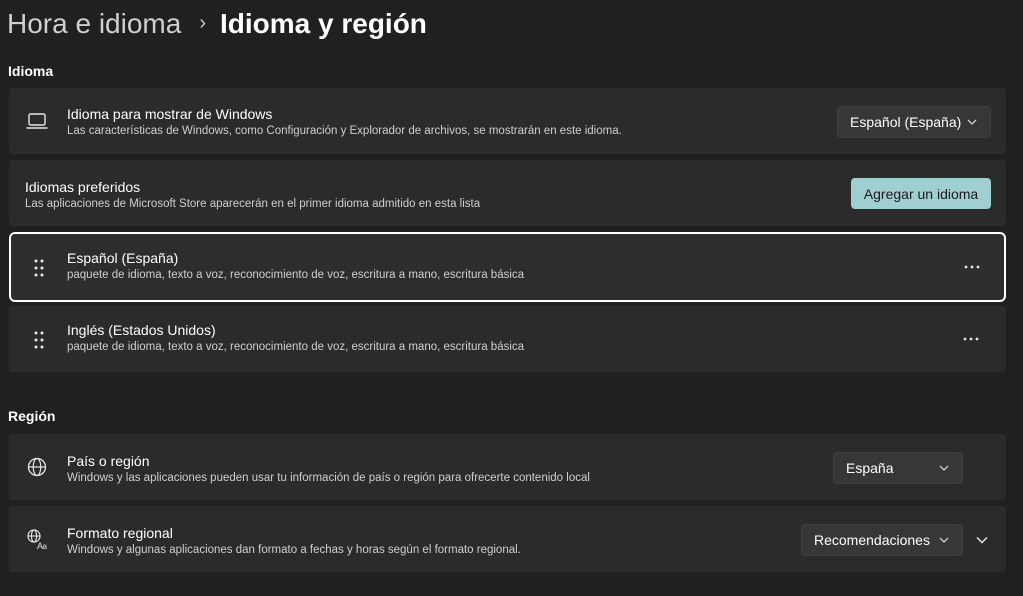 The height and width of the screenshot is (596, 1023). Describe the element at coordinates (982, 540) in the screenshot. I see `expand-chevron-icon` at that location.